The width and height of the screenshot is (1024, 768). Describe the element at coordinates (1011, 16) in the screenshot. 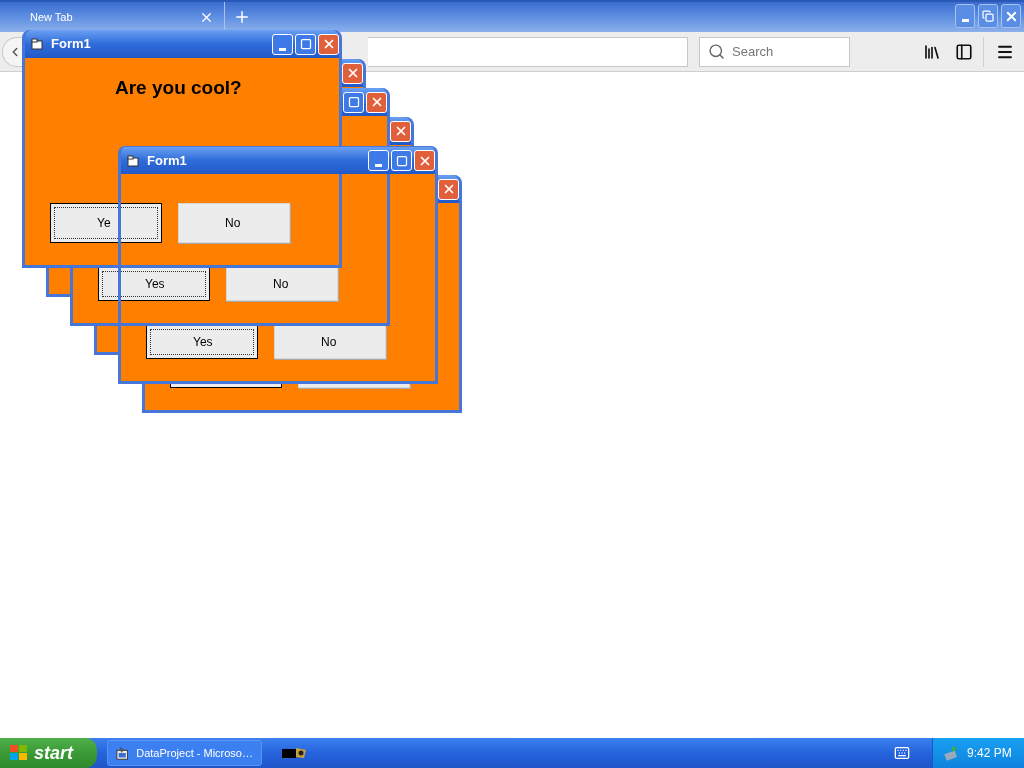

I see `close-button` at that location.